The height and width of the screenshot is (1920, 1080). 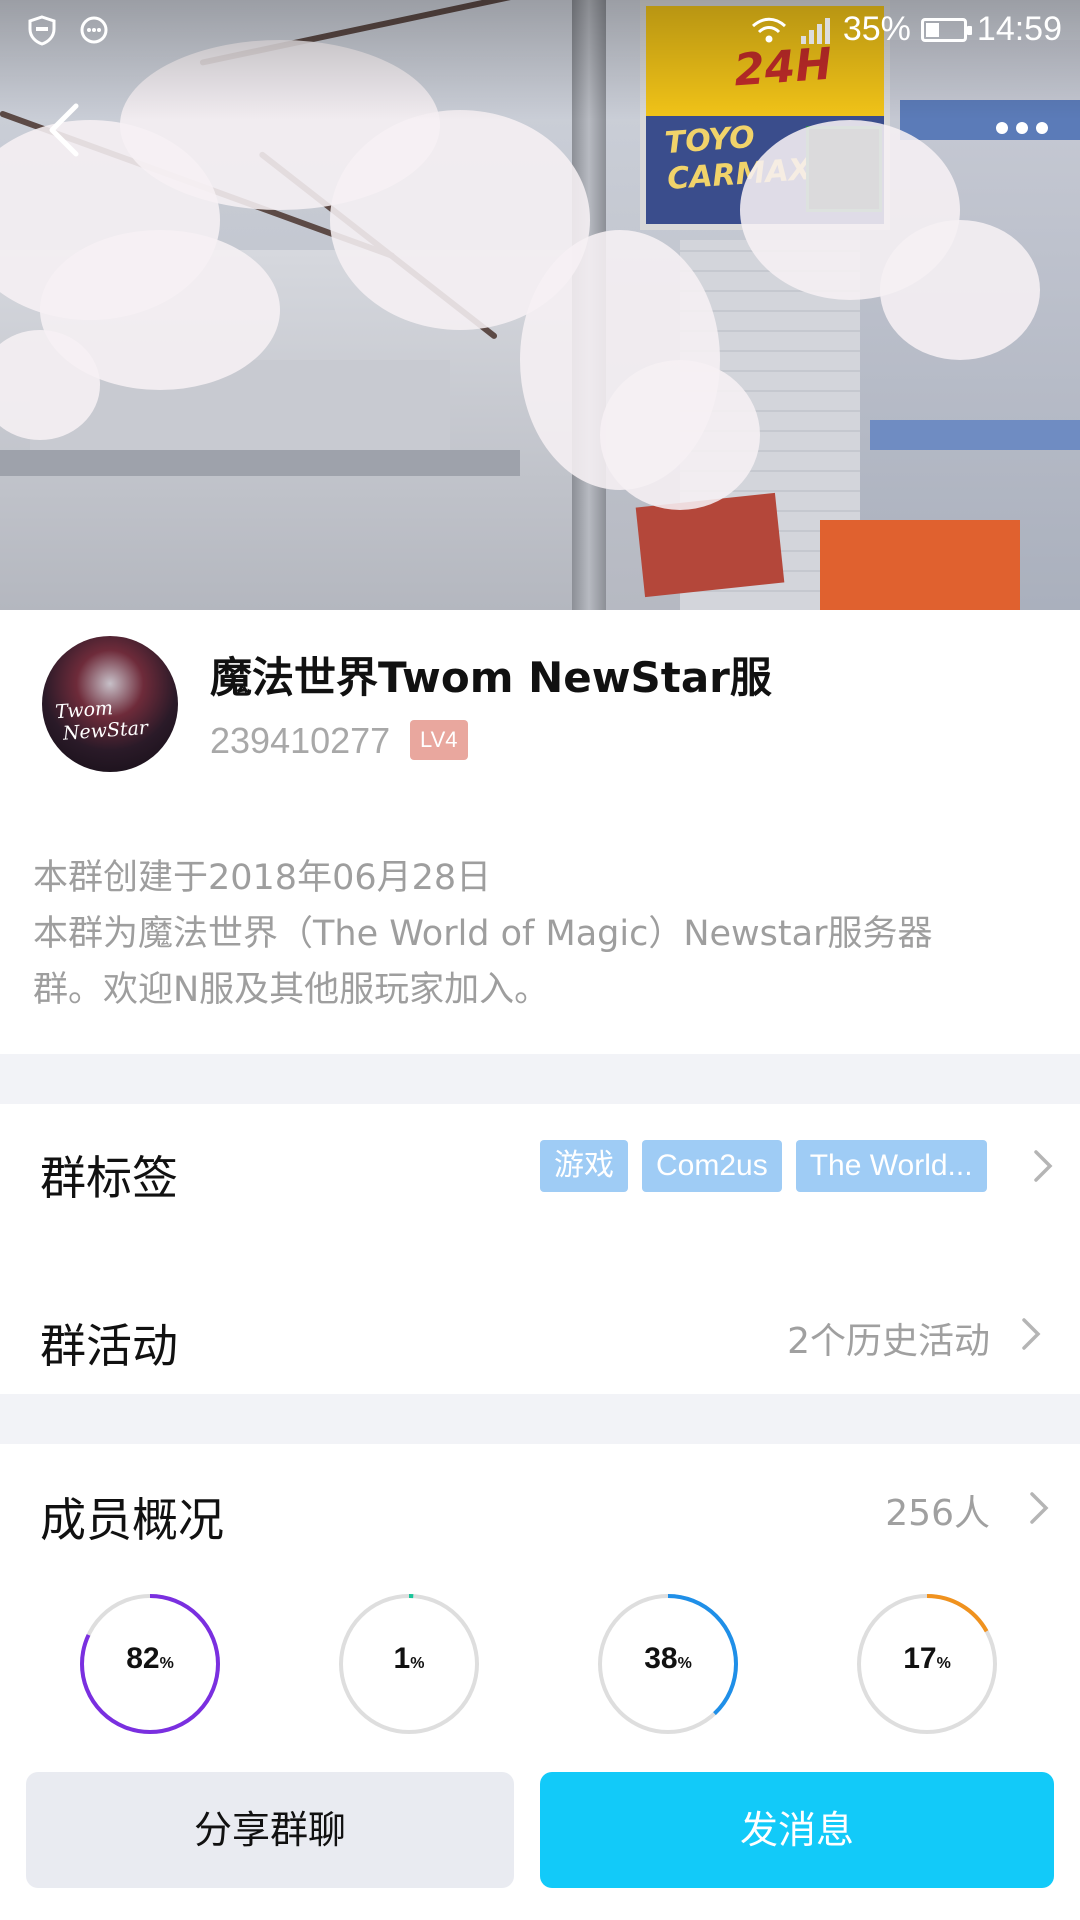 What do you see at coordinates (927, 1664) in the screenshot?
I see `member-stat-ring: 17%` at bounding box center [927, 1664].